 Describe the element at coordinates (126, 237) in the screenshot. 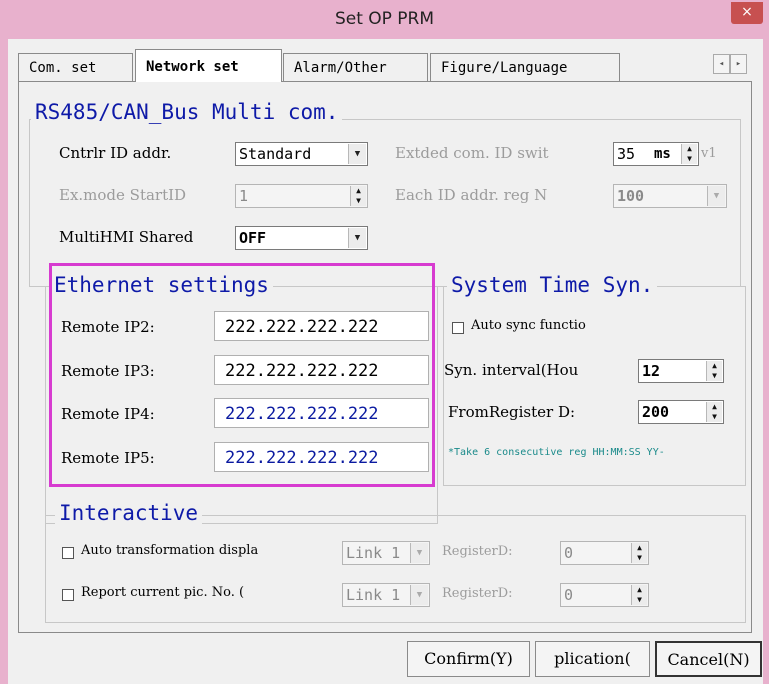

I see `multihmi-shared-label: MultiHMI Shared` at that location.